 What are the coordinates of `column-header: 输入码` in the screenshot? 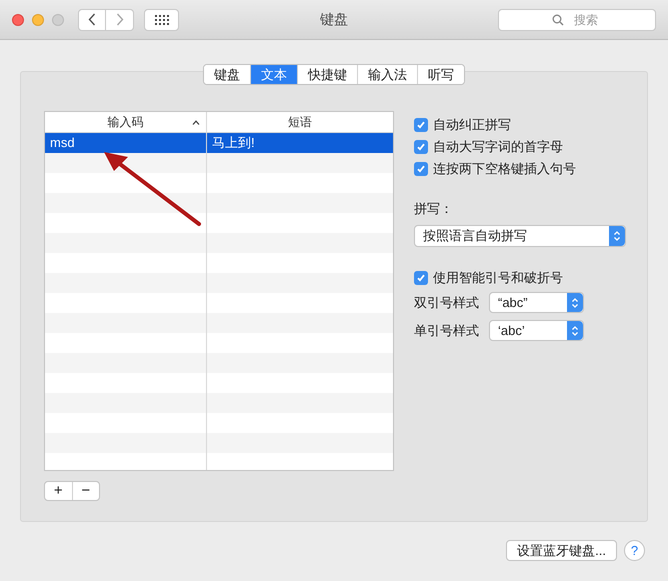 It's located at (126, 122).